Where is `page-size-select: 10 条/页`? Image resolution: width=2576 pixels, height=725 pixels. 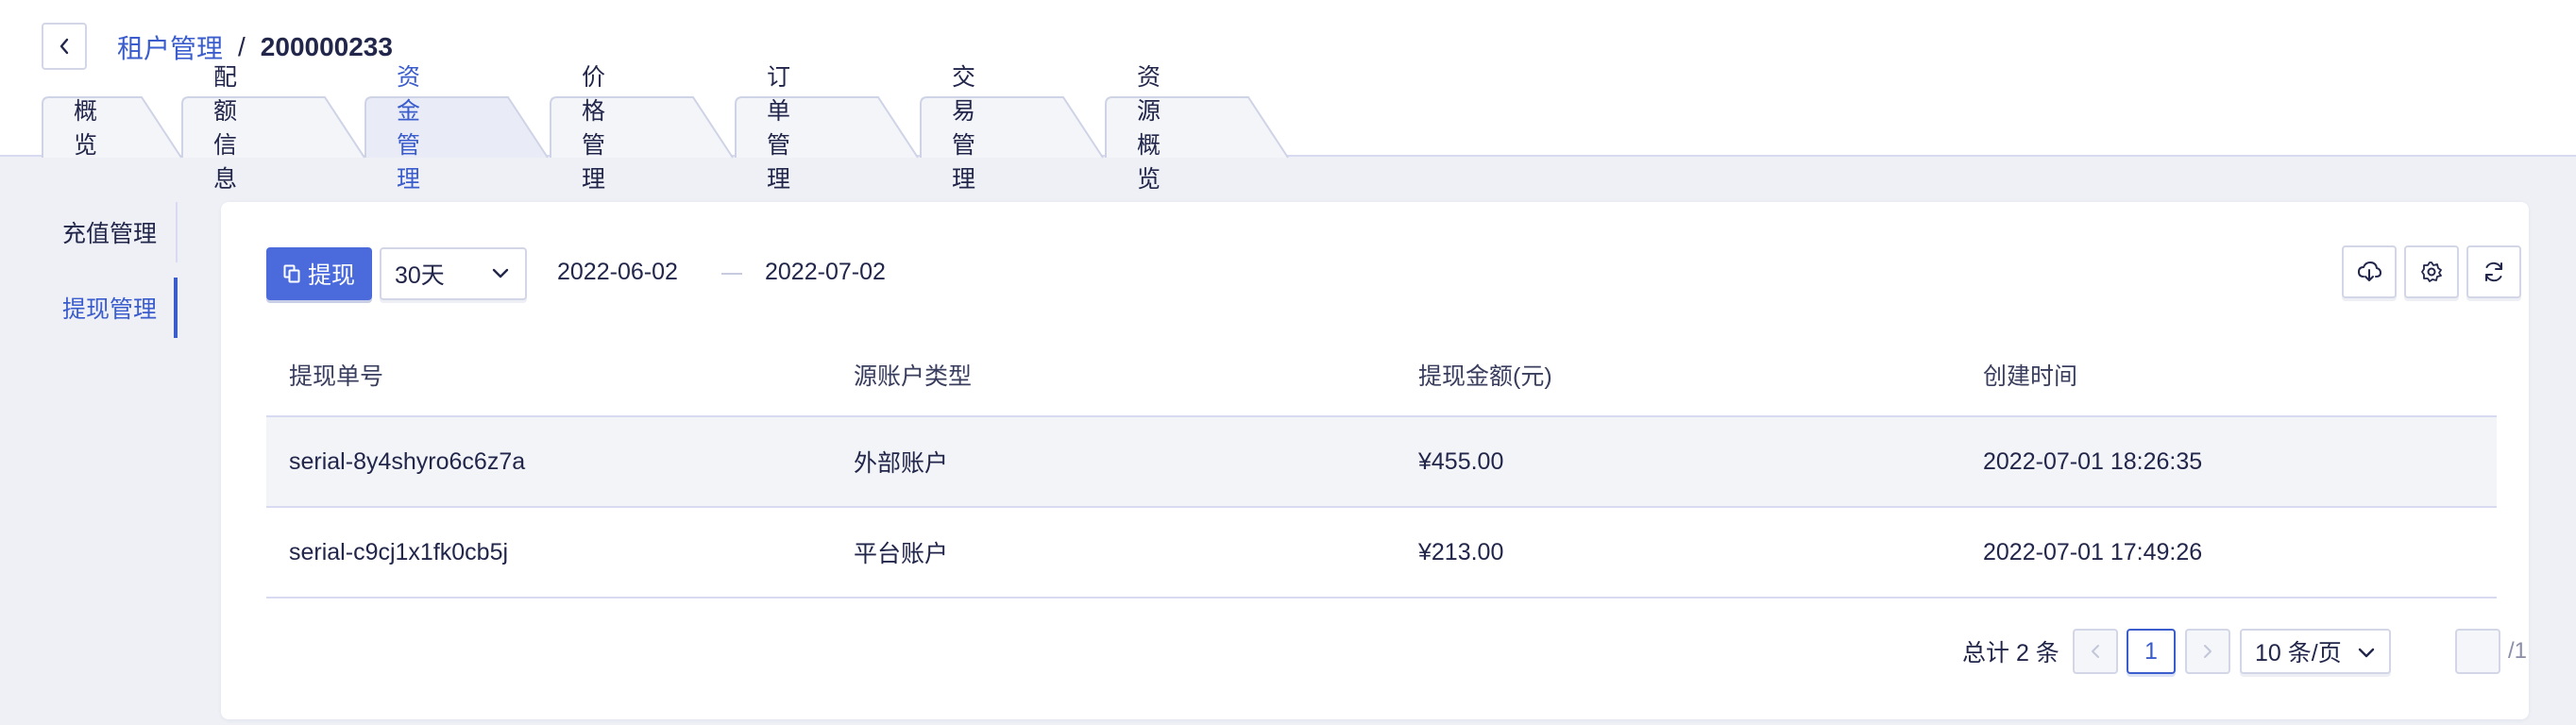
page-size-select: 10 条/页 is located at coordinates (2315, 651).